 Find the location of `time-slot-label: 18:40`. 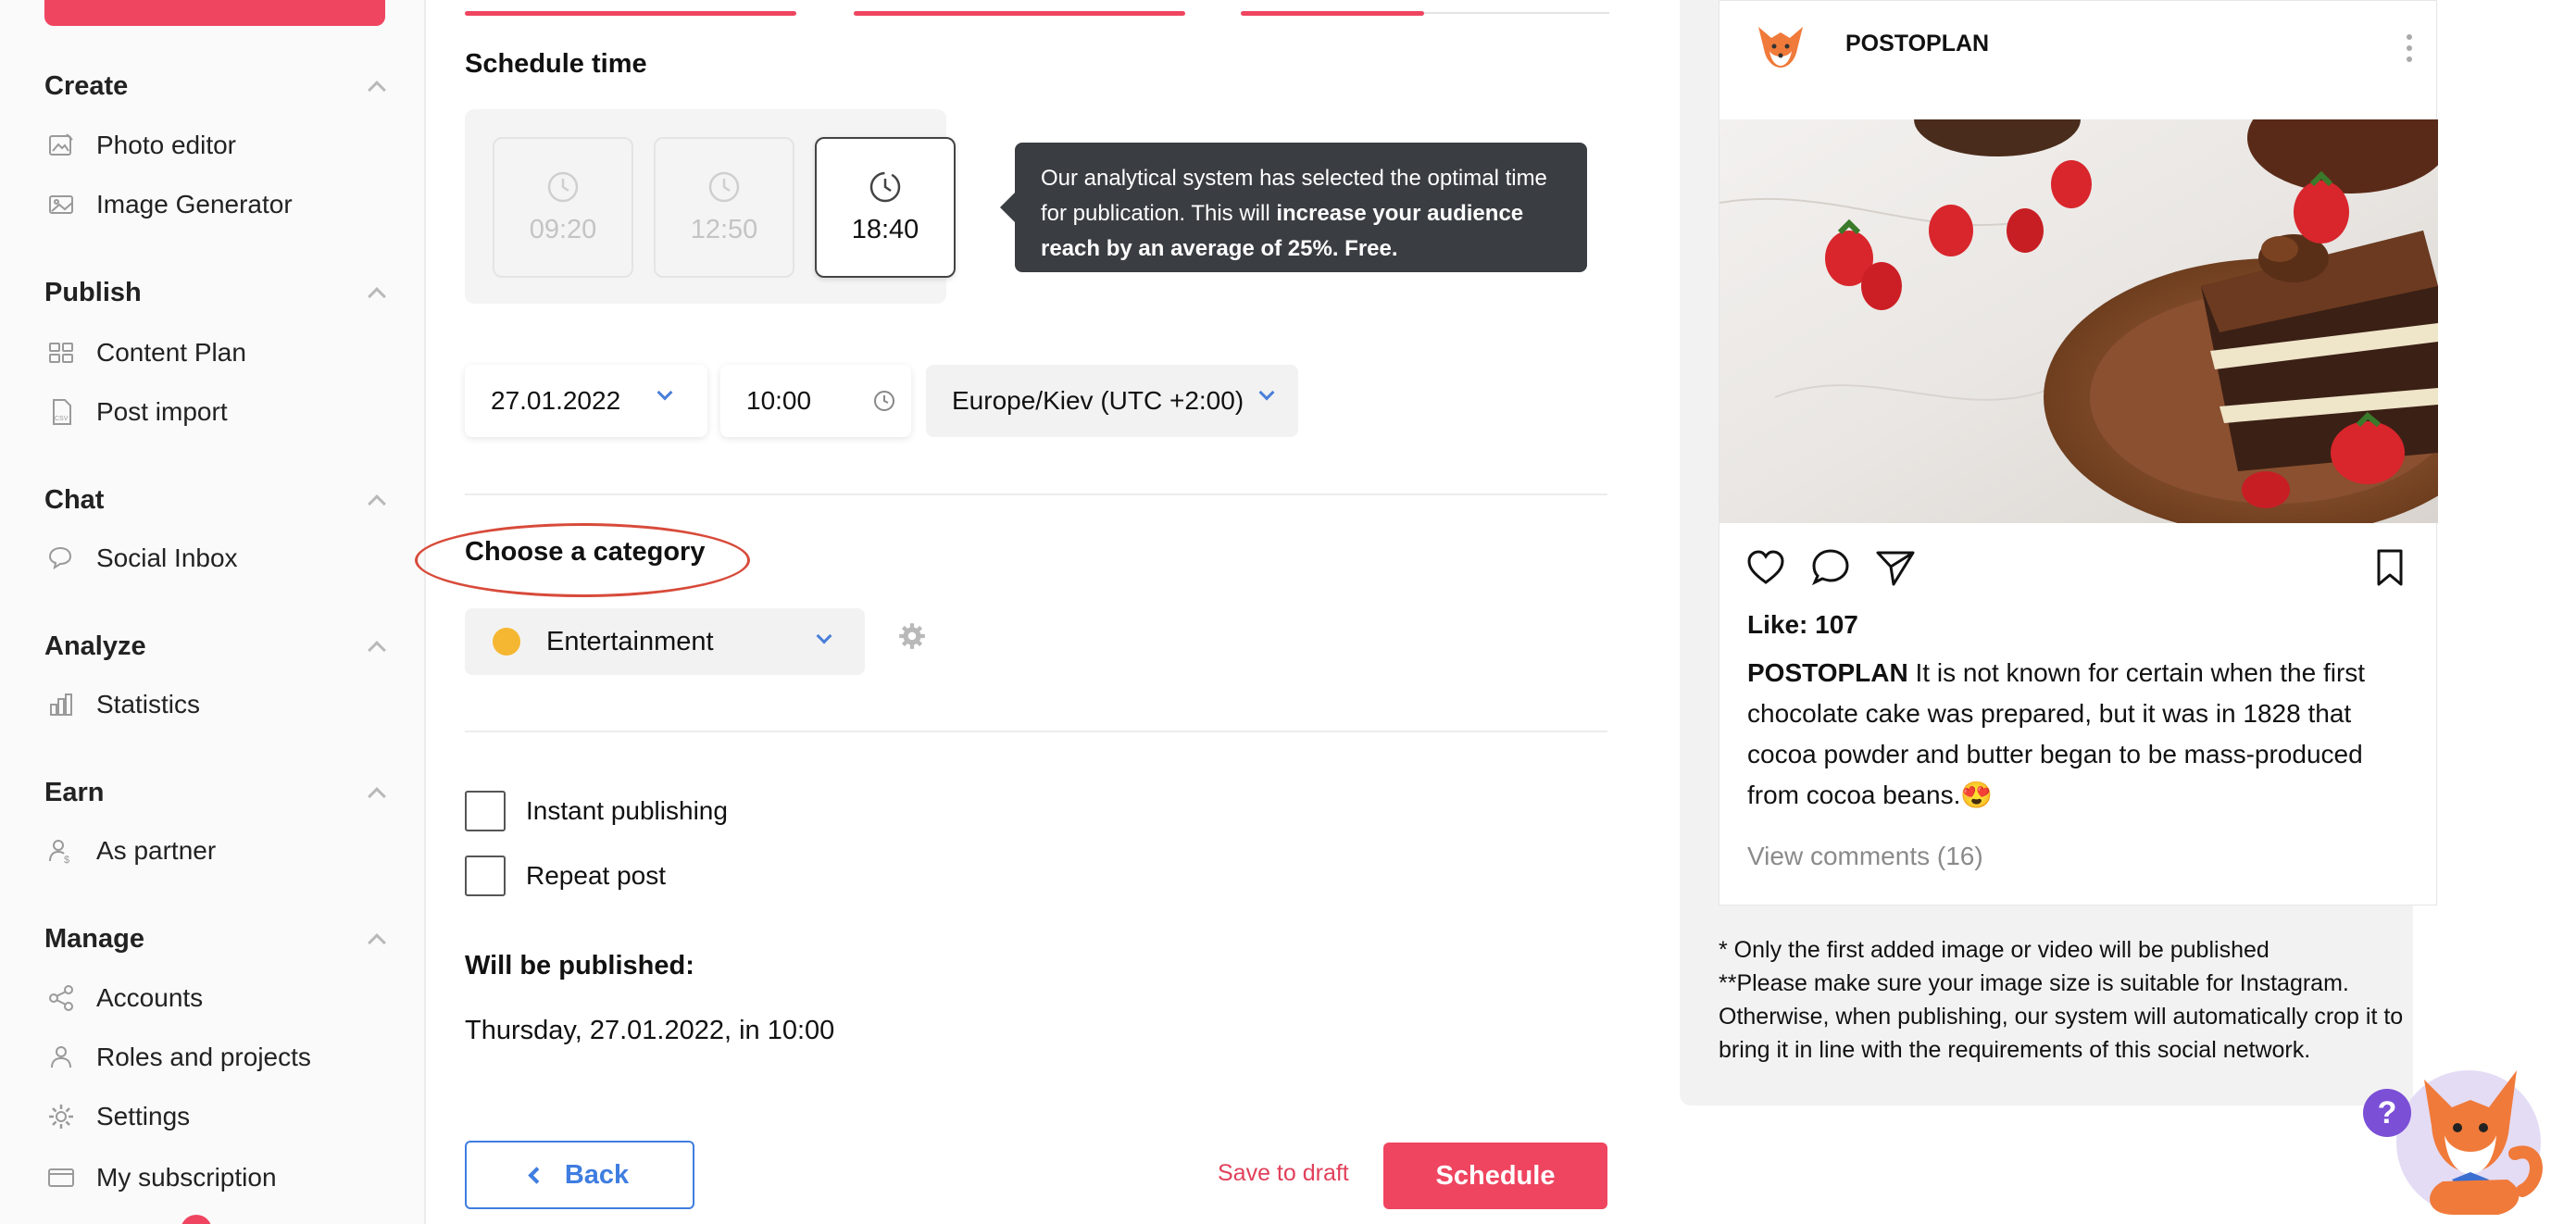

time-slot-label: 18:40 is located at coordinates (885, 229).